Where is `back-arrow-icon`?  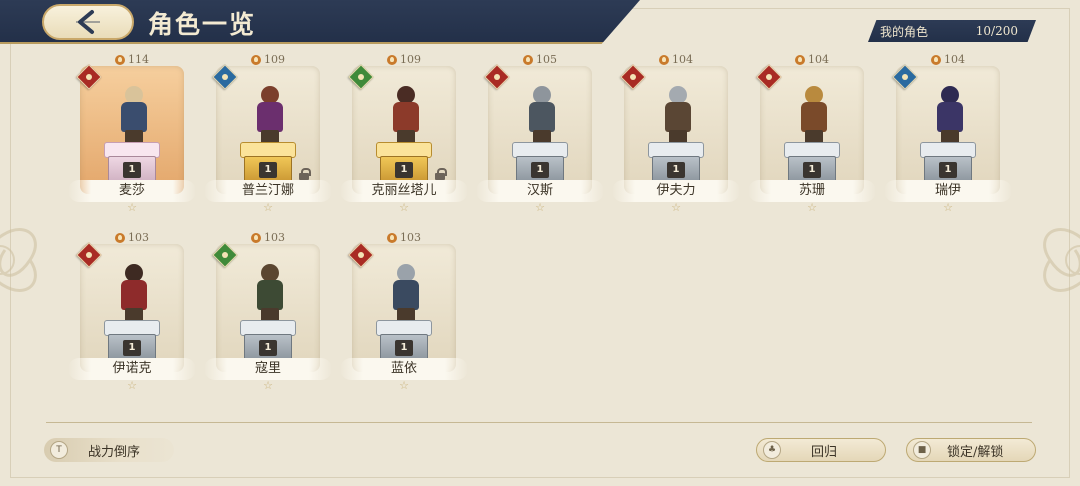
back-arrow-icon is located at coordinates (88, 22).